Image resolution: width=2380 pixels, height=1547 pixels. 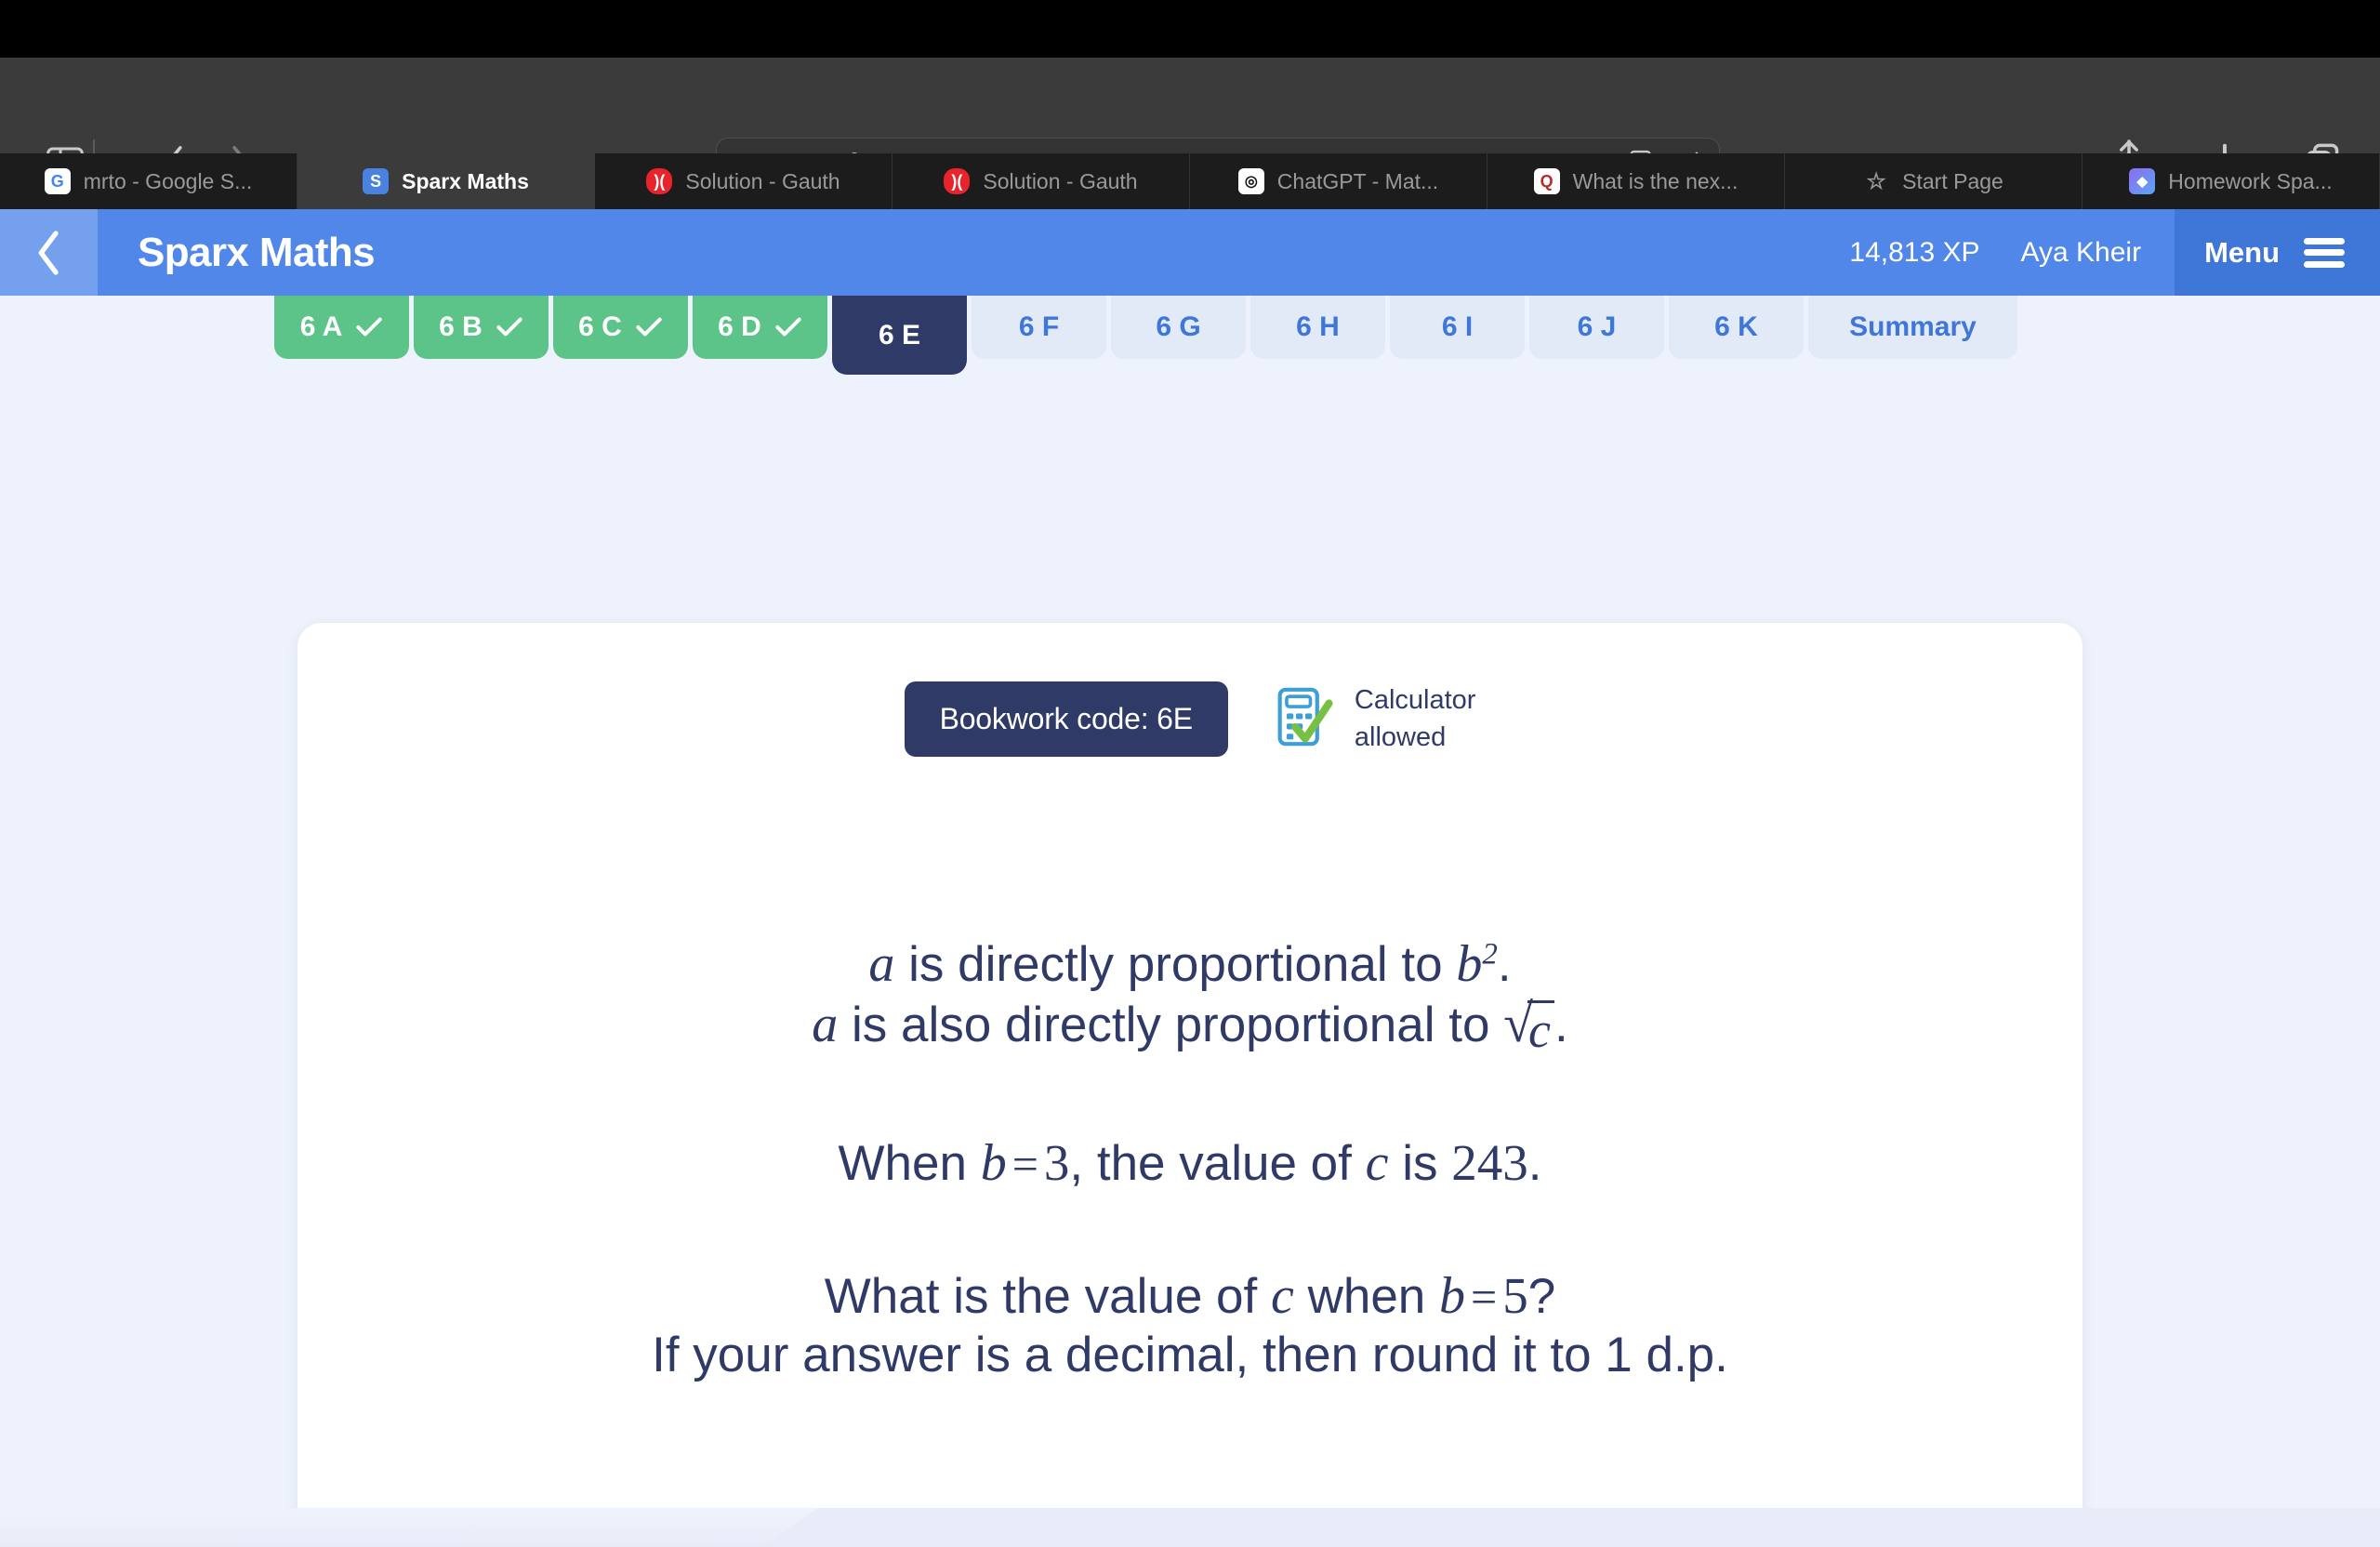 What do you see at coordinates (1041, 1296) in the screenshot?
I see `question-line-4-pre: What is the value of` at bounding box center [1041, 1296].